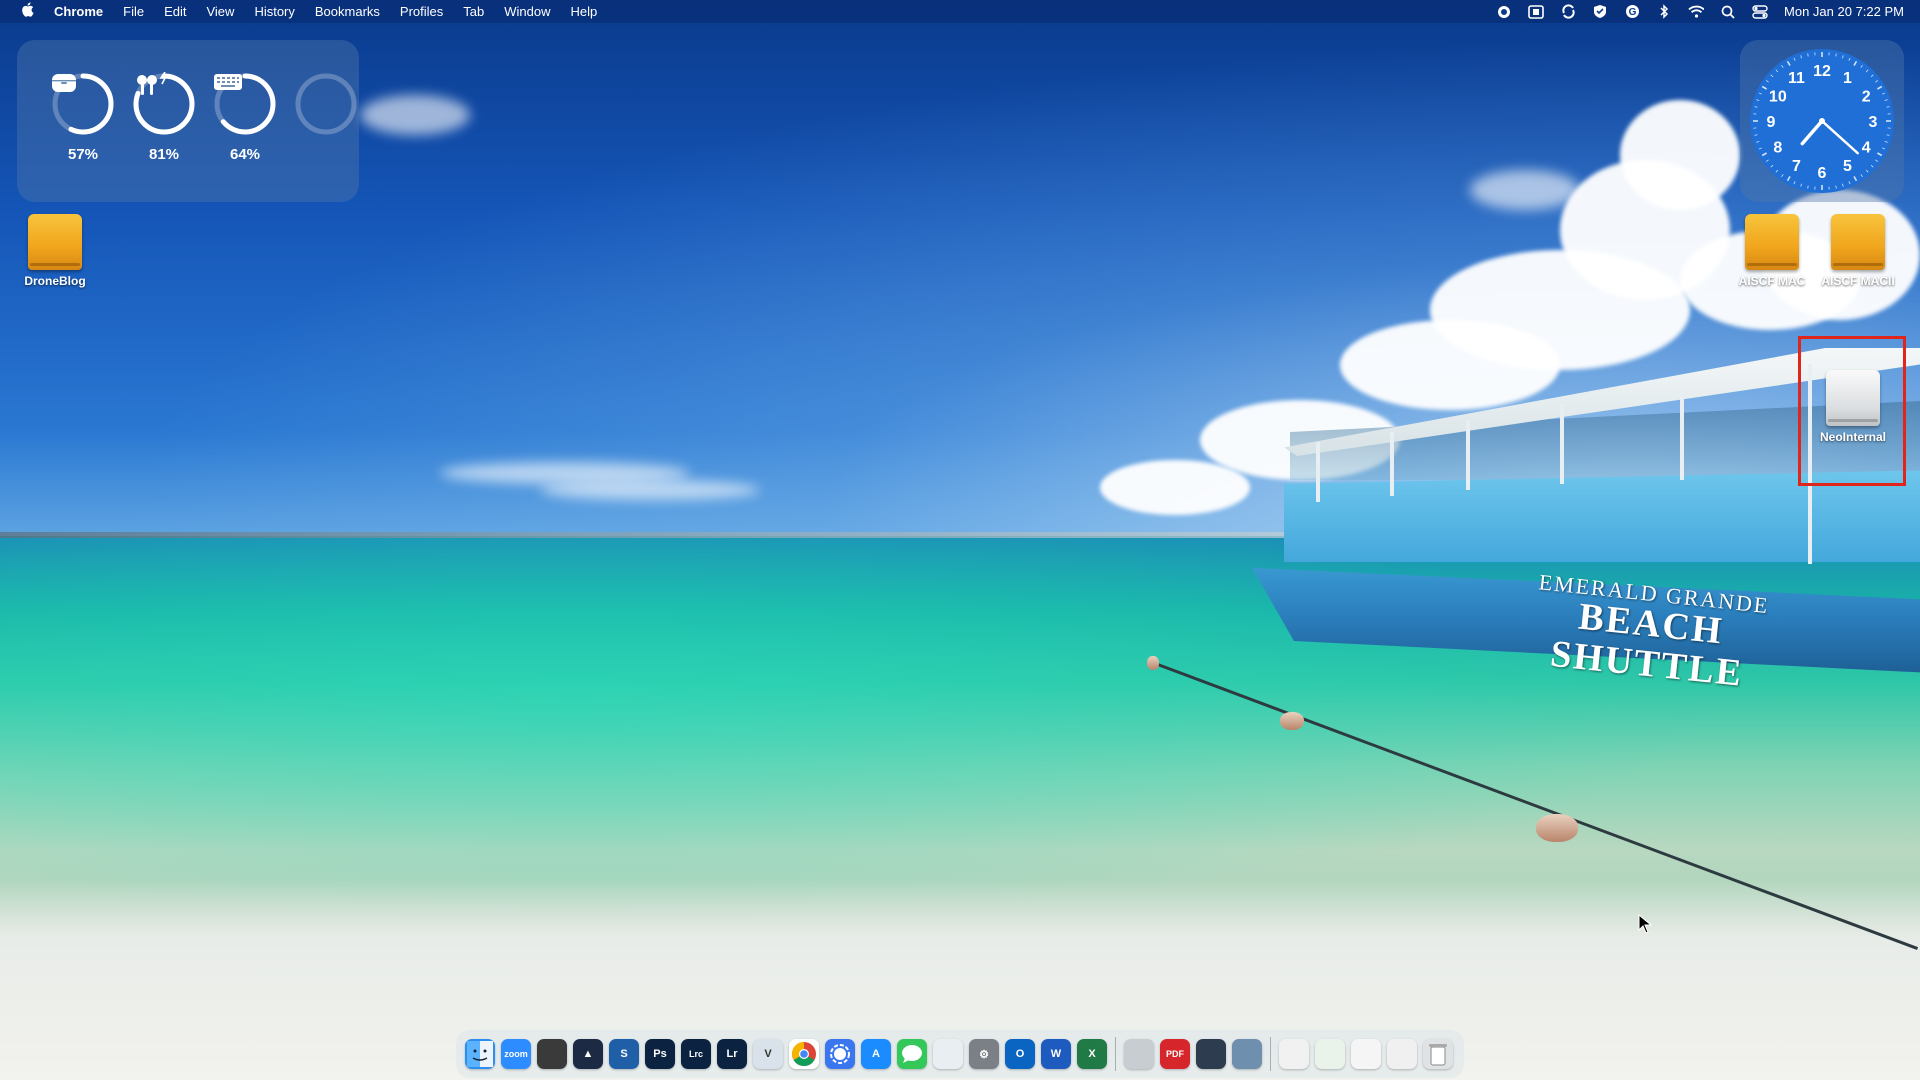  What do you see at coordinates (133, 11) in the screenshot?
I see `menu-file: File` at bounding box center [133, 11].